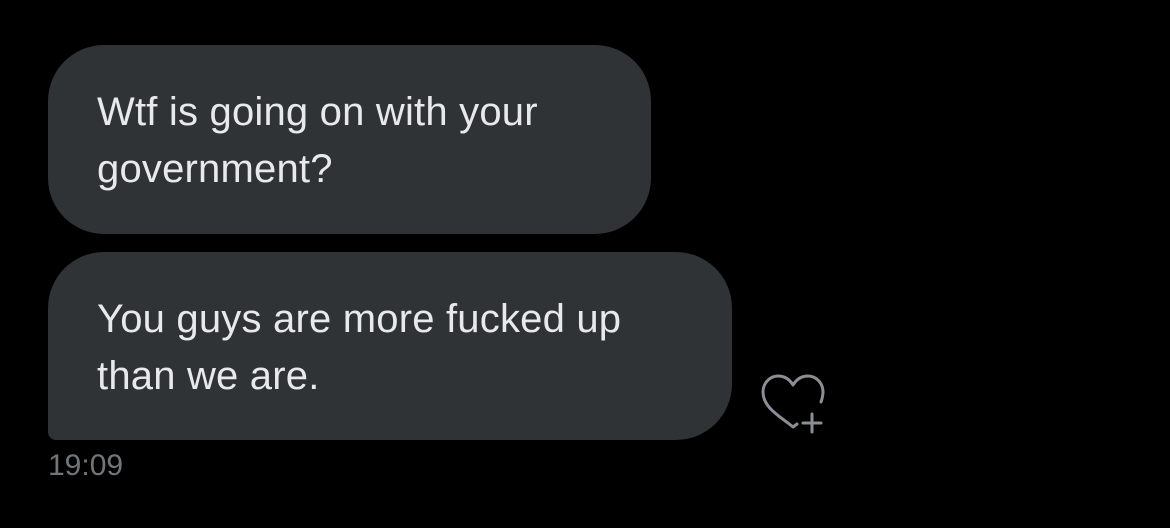  Describe the element at coordinates (317, 112) in the screenshot. I see `message-text-line: Wtf is going on with your` at that location.